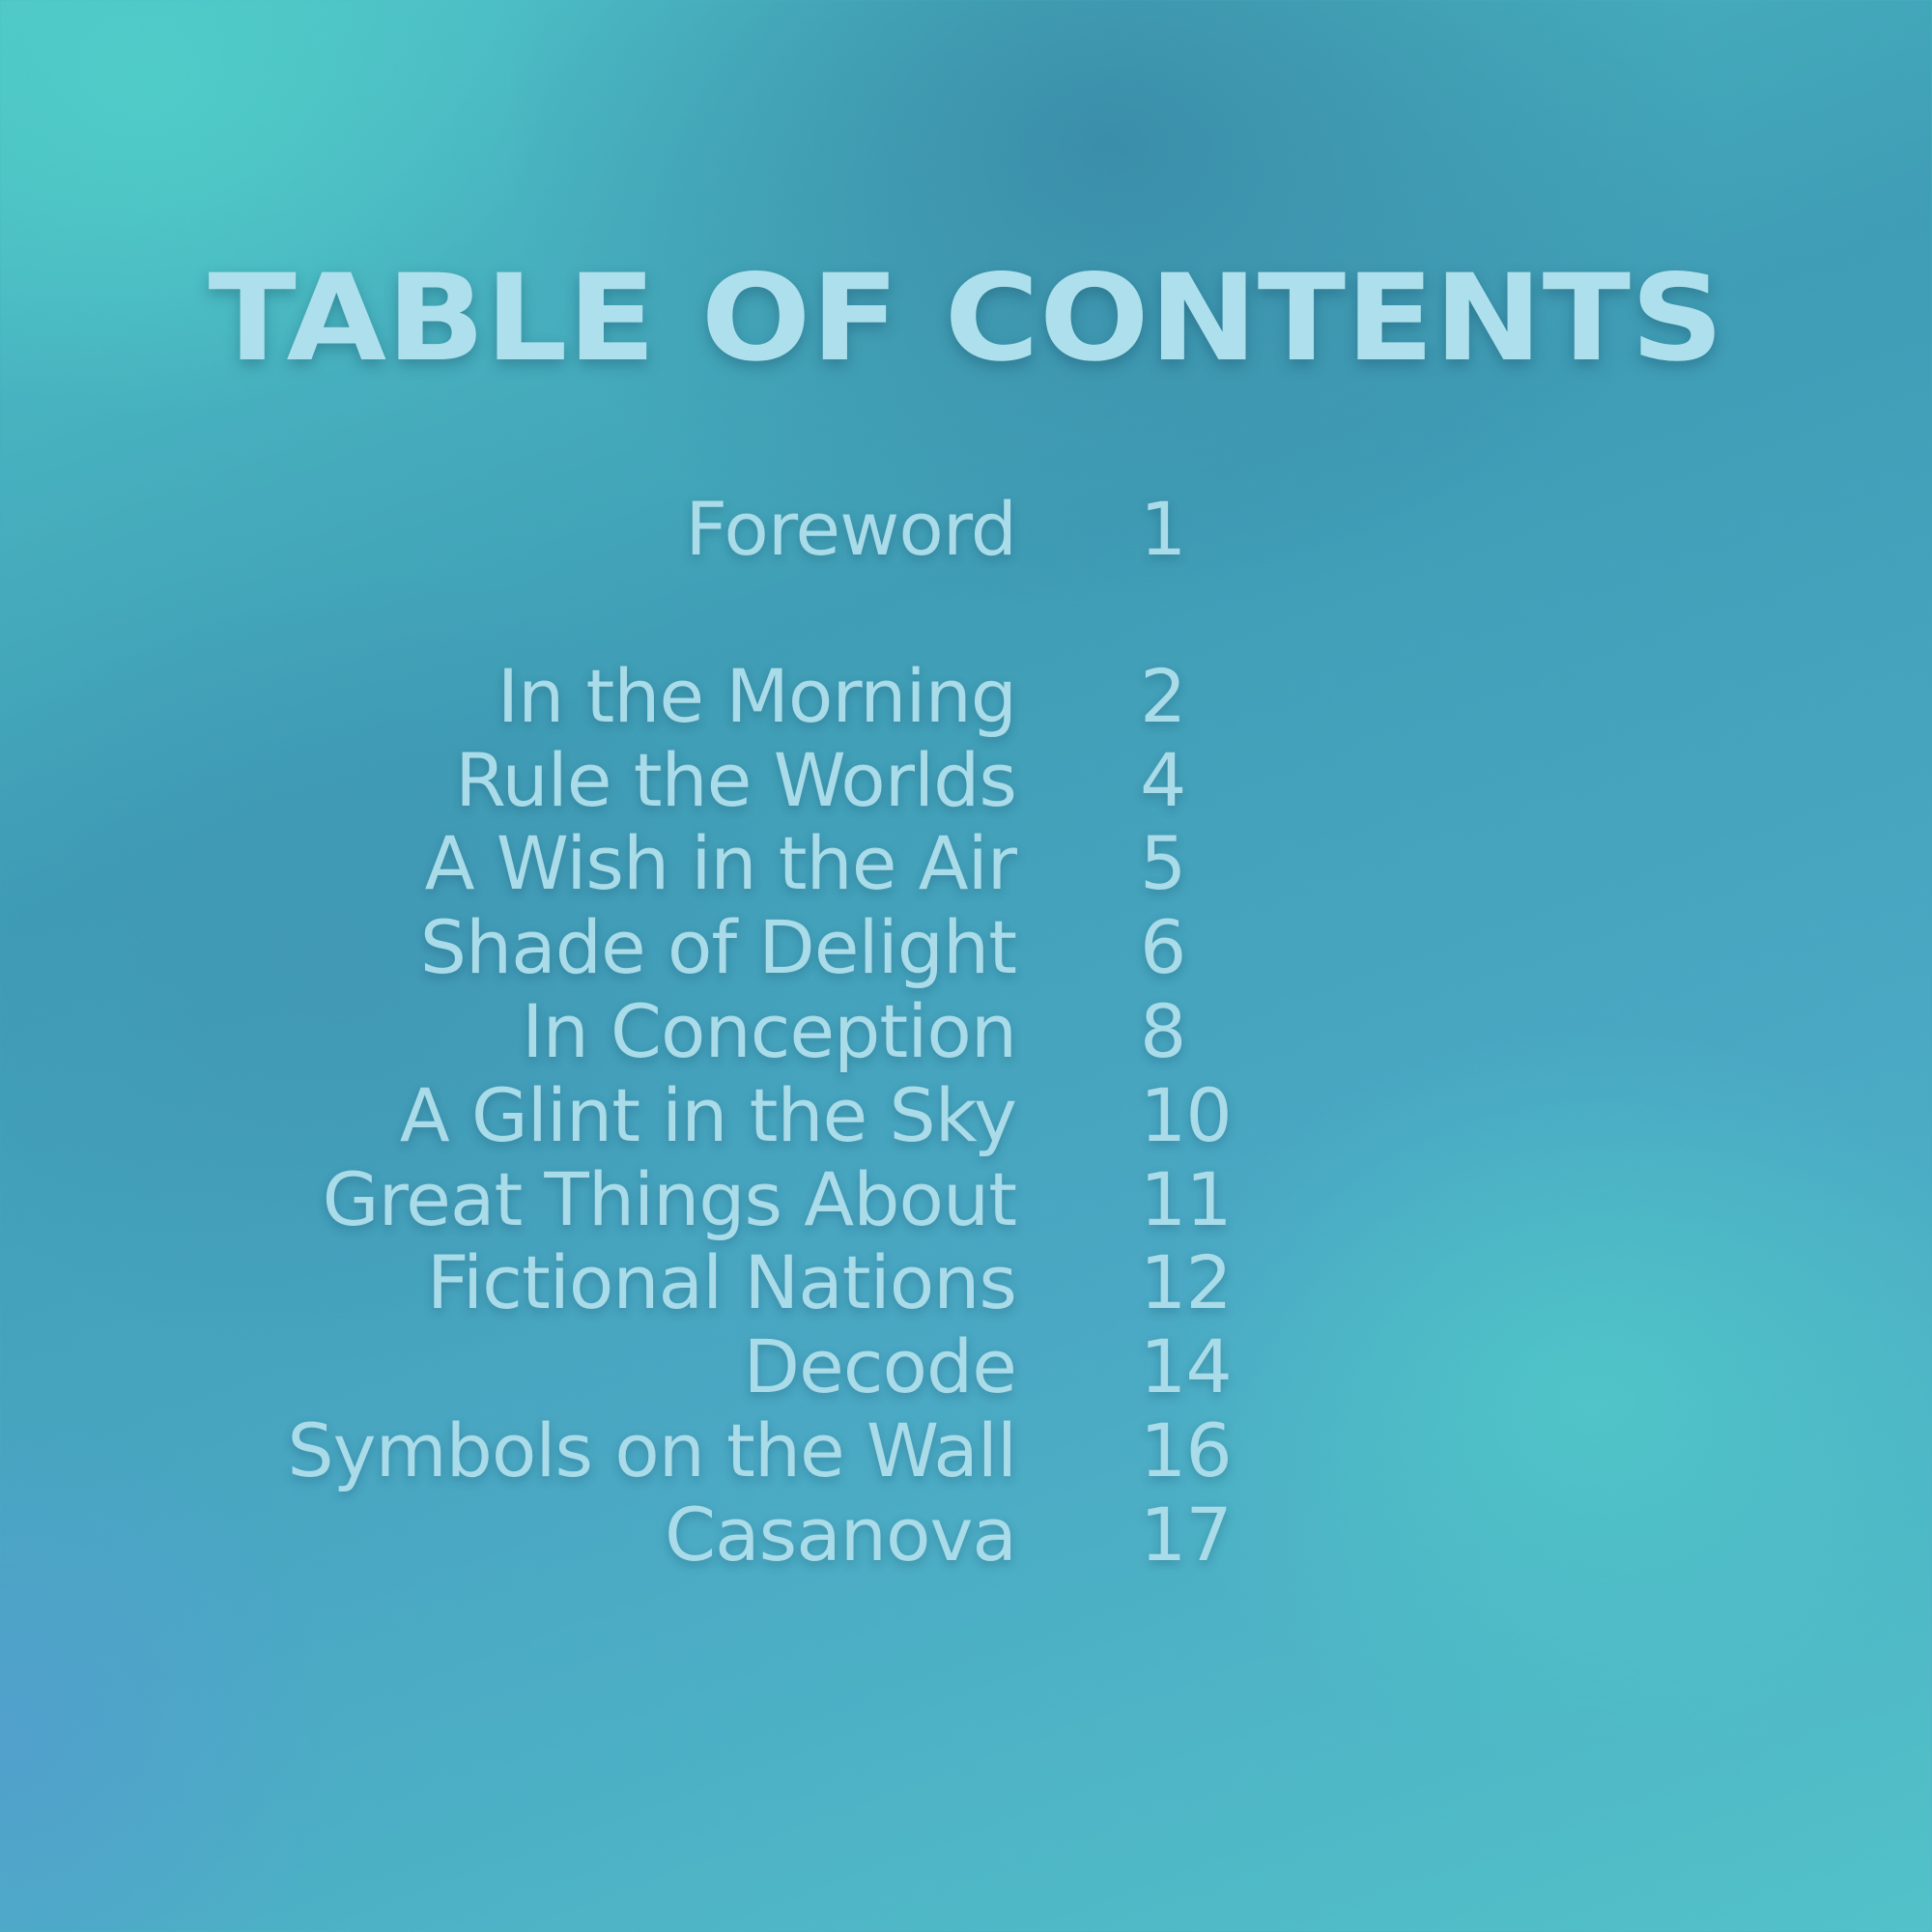 Image resolution: width=1932 pixels, height=1932 pixels. I want to click on entry-title: A Wish in the Air, so click(720, 863).